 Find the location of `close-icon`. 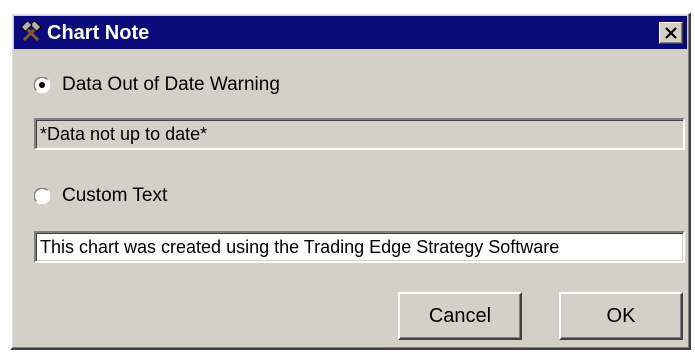

close-icon is located at coordinates (671, 33).